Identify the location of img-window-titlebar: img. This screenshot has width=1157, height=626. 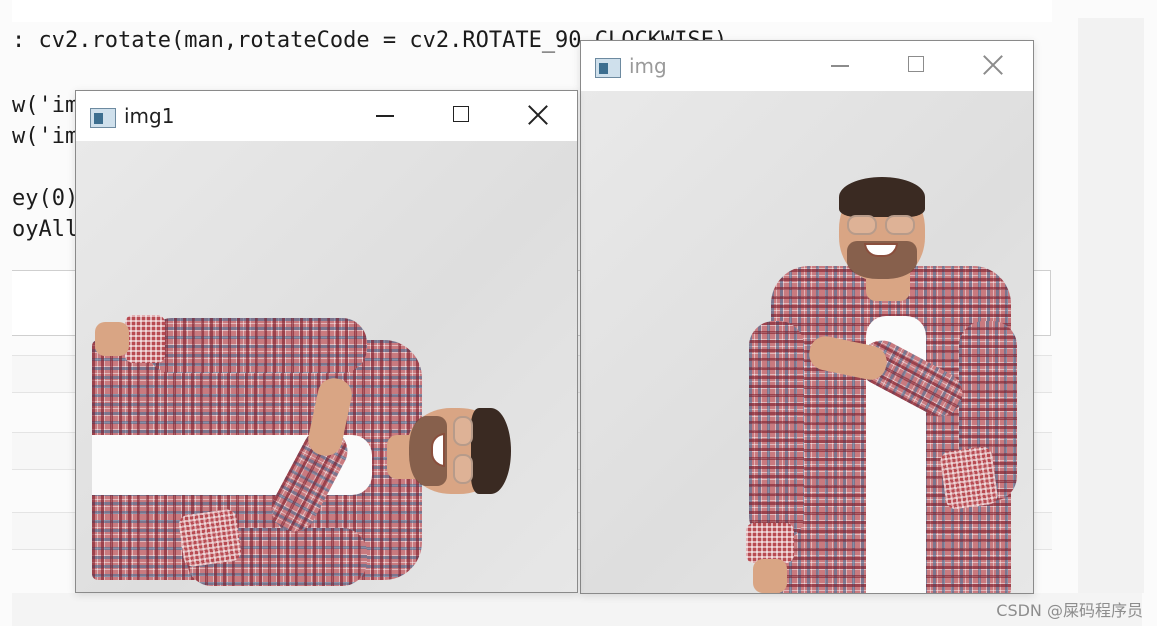
(807, 66).